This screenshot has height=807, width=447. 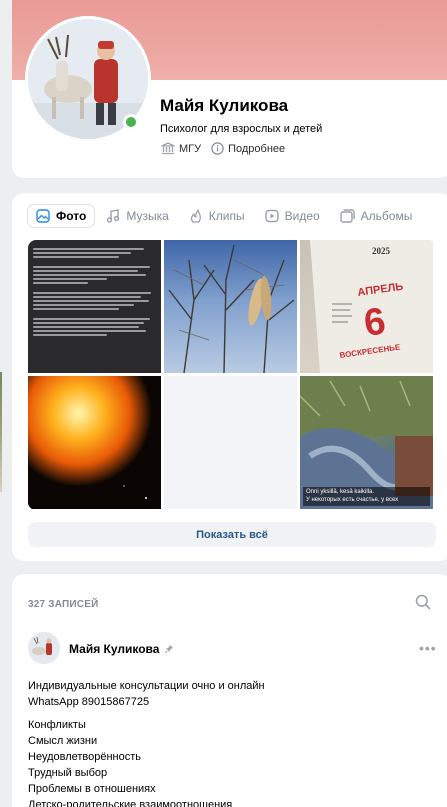 I want to click on show-all-button: Показать всё, so click(x=232, y=534).